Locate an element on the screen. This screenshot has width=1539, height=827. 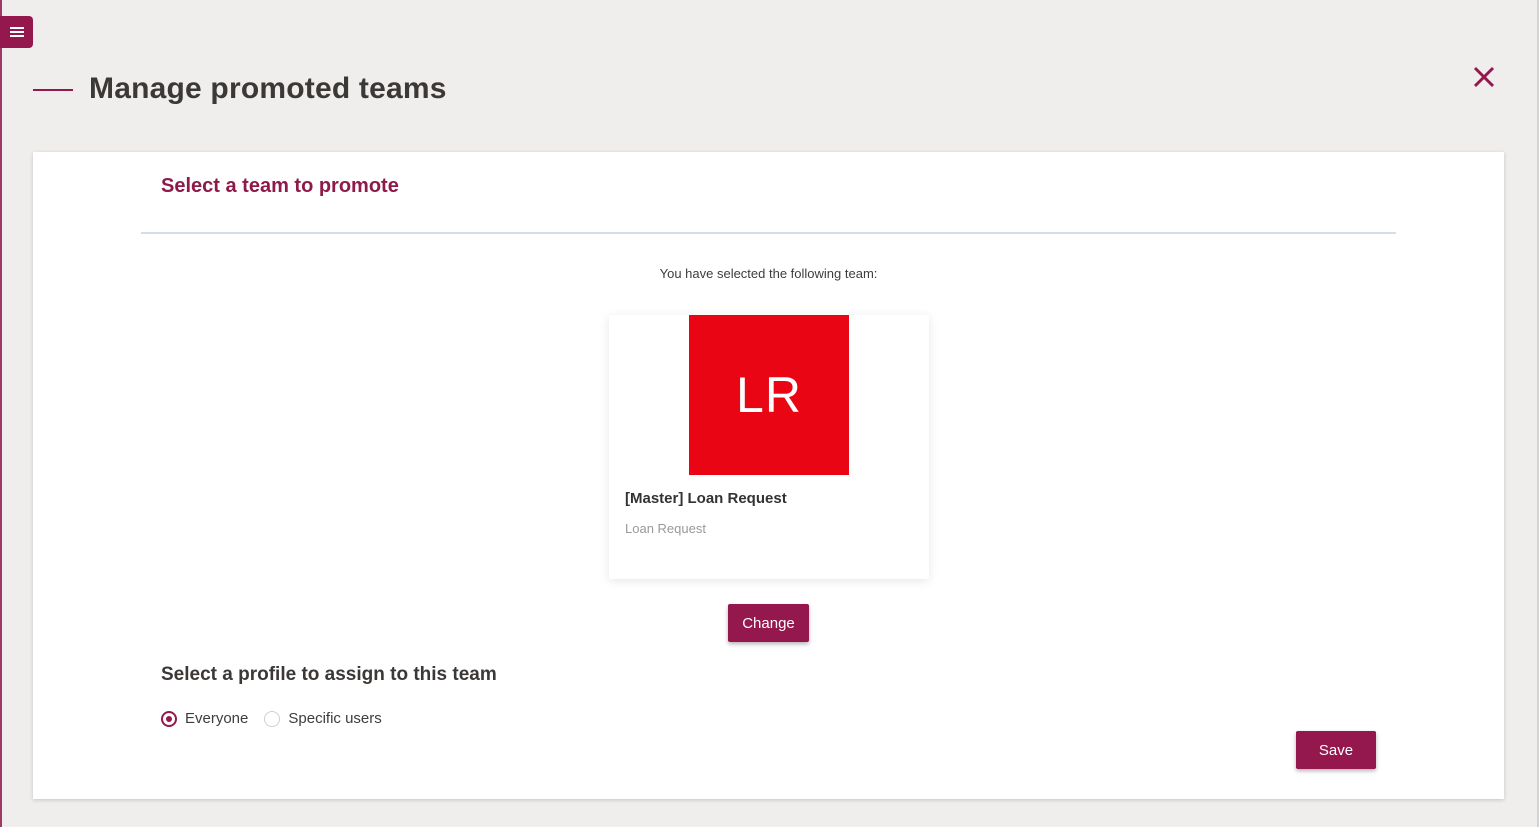
radio-option-everyone: Everyone is located at coordinates (204, 718).